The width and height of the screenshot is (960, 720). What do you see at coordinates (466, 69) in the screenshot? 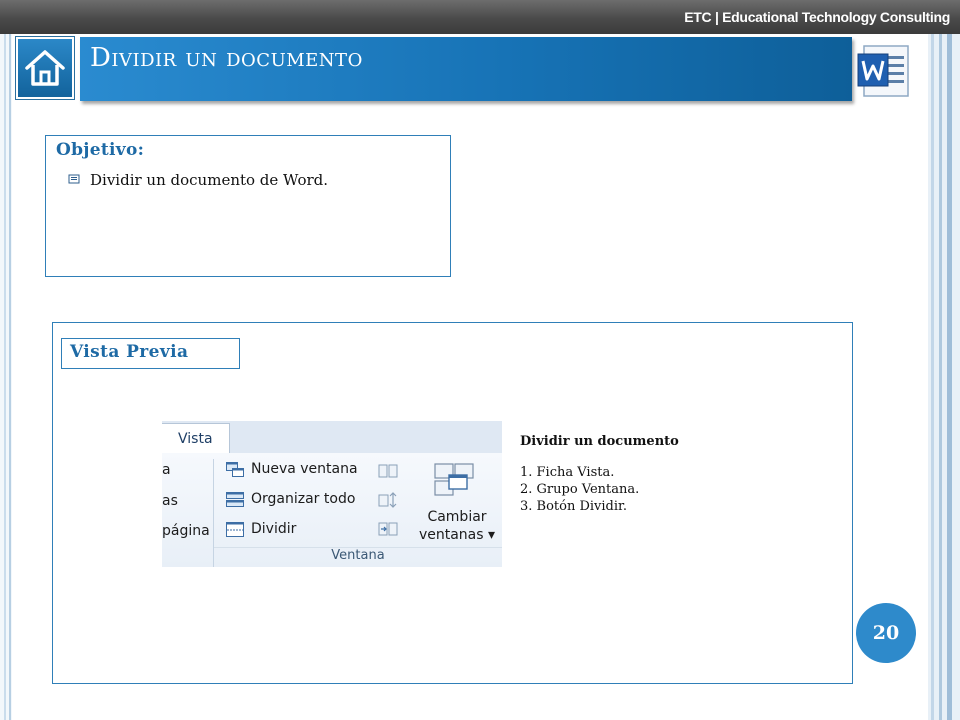
I see `title-bar: Dividir un documento` at bounding box center [466, 69].